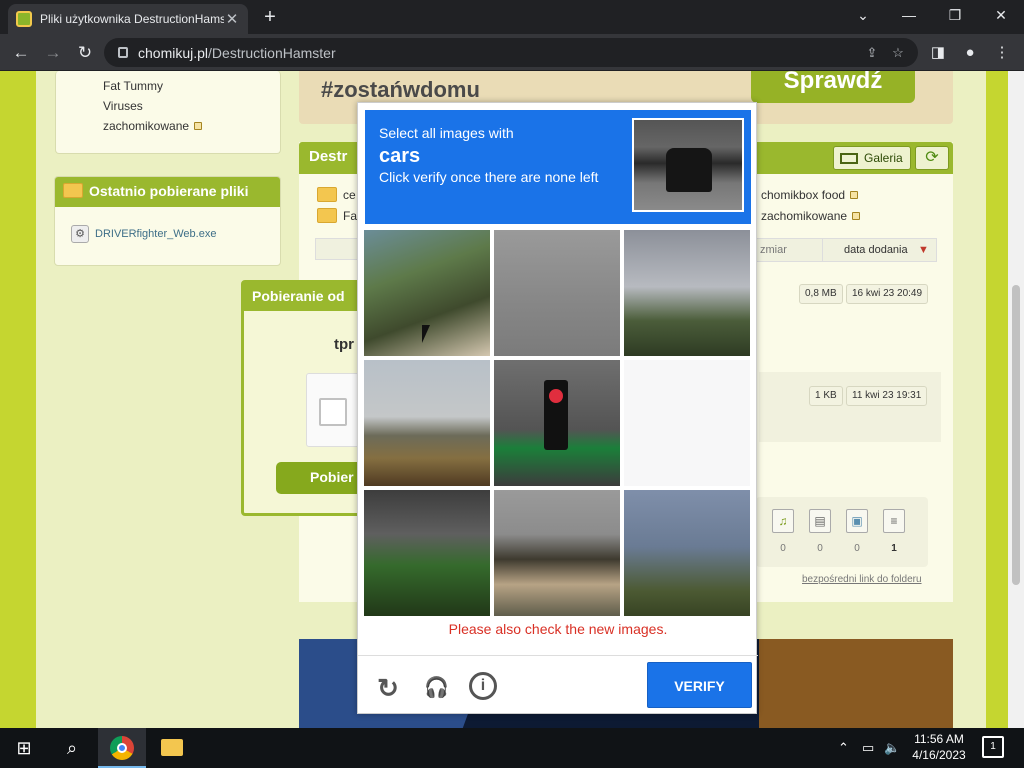 The width and height of the screenshot is (1024, 768). What do you see at coordinates (955, 15) in the screenshot?
I see `restore-button: ❐` at bounding box center [955, 15].